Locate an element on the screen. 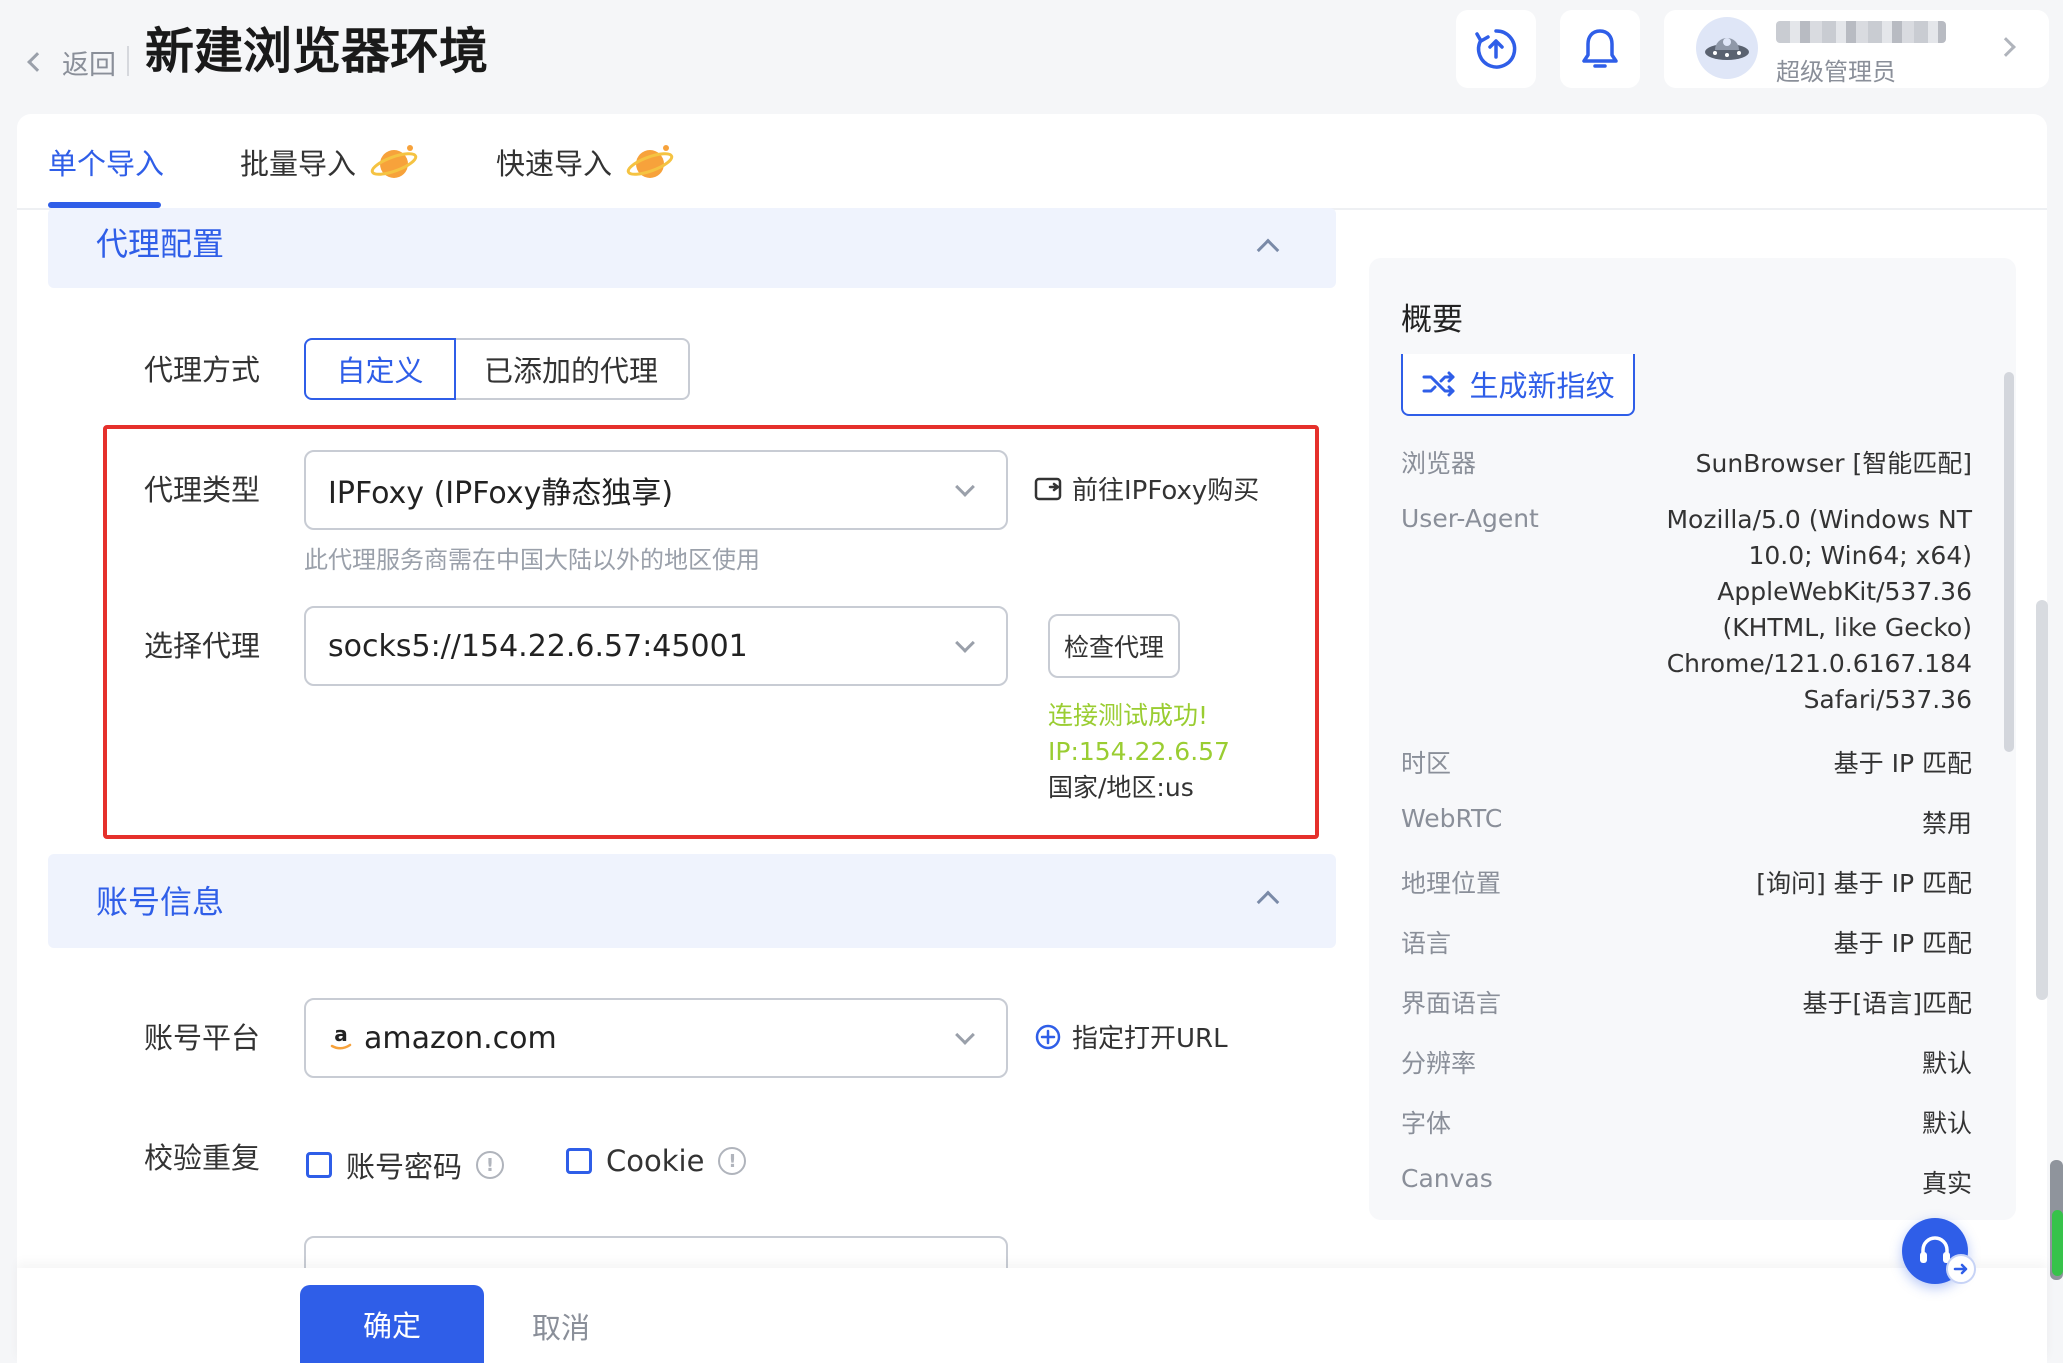 This screenshot has height=1363, width=2063. summary-value: 基于[语言]匹配 is located at coordinates (1887, 1003).